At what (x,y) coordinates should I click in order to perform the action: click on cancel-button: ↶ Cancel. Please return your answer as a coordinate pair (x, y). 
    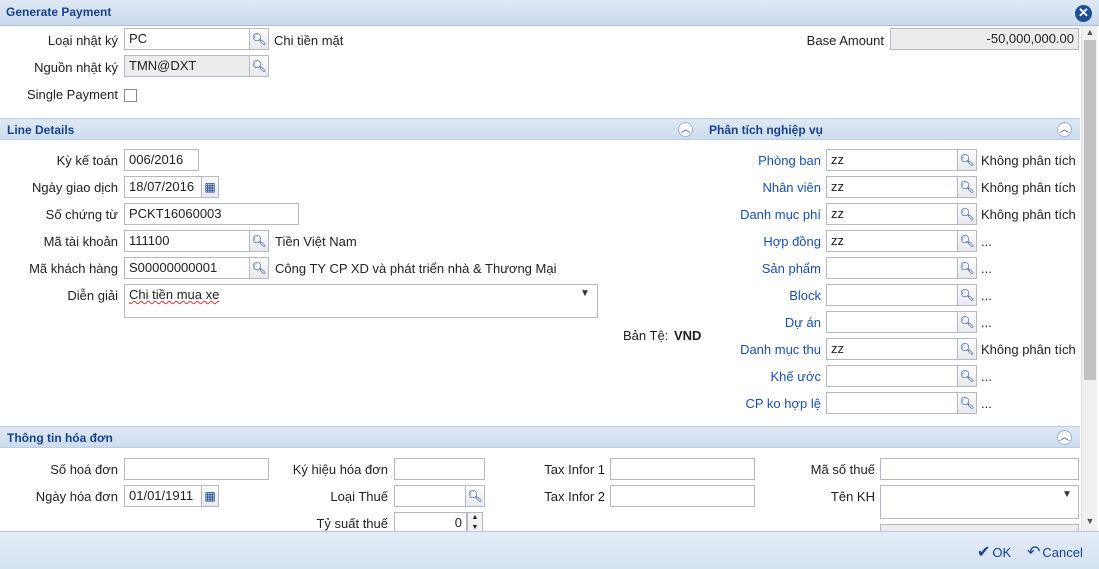
    Looking at the image, I should click on (1055, 552).